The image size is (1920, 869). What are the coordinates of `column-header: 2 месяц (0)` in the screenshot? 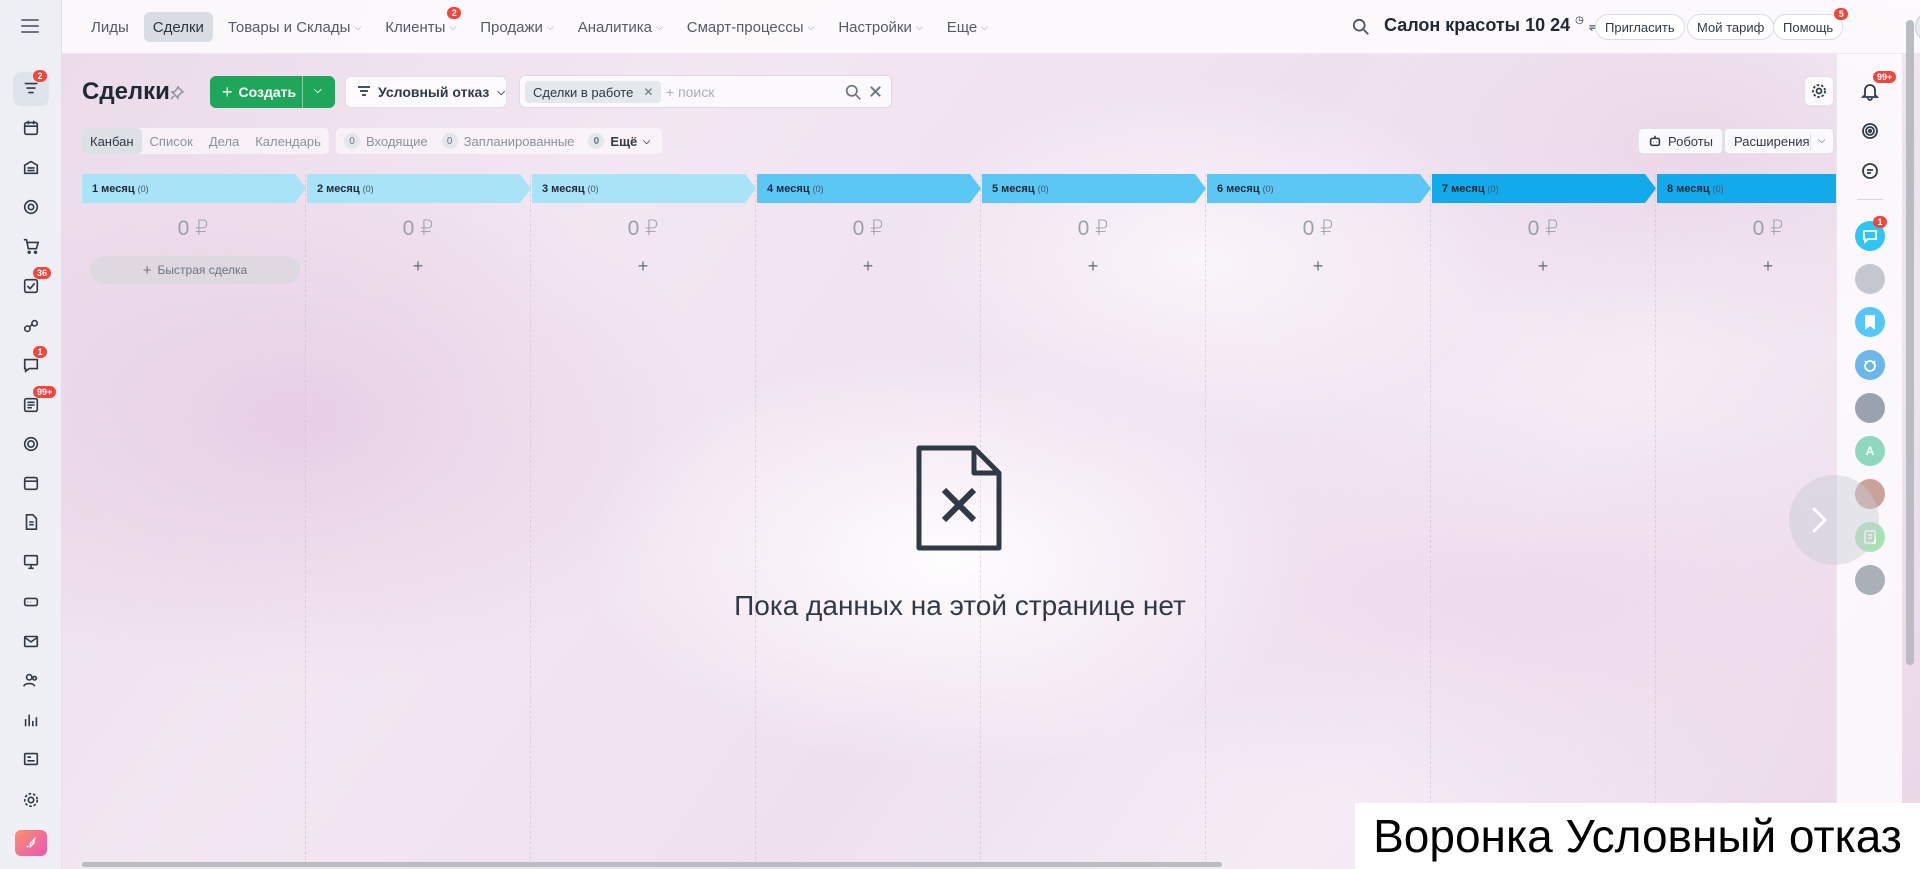 It's located at (419, 188).